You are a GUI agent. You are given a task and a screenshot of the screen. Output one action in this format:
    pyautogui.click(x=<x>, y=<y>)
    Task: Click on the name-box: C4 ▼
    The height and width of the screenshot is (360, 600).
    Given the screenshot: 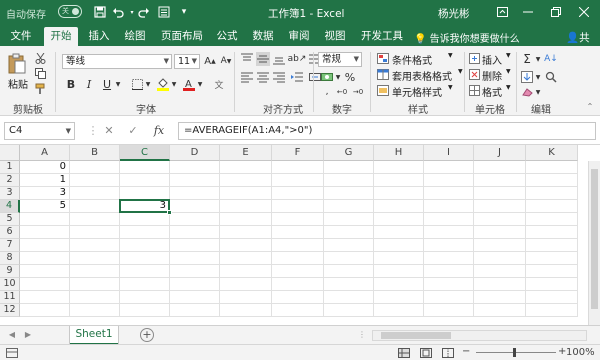 What is the action you would take?
    pyautogui.click(x=39, y=131)
    